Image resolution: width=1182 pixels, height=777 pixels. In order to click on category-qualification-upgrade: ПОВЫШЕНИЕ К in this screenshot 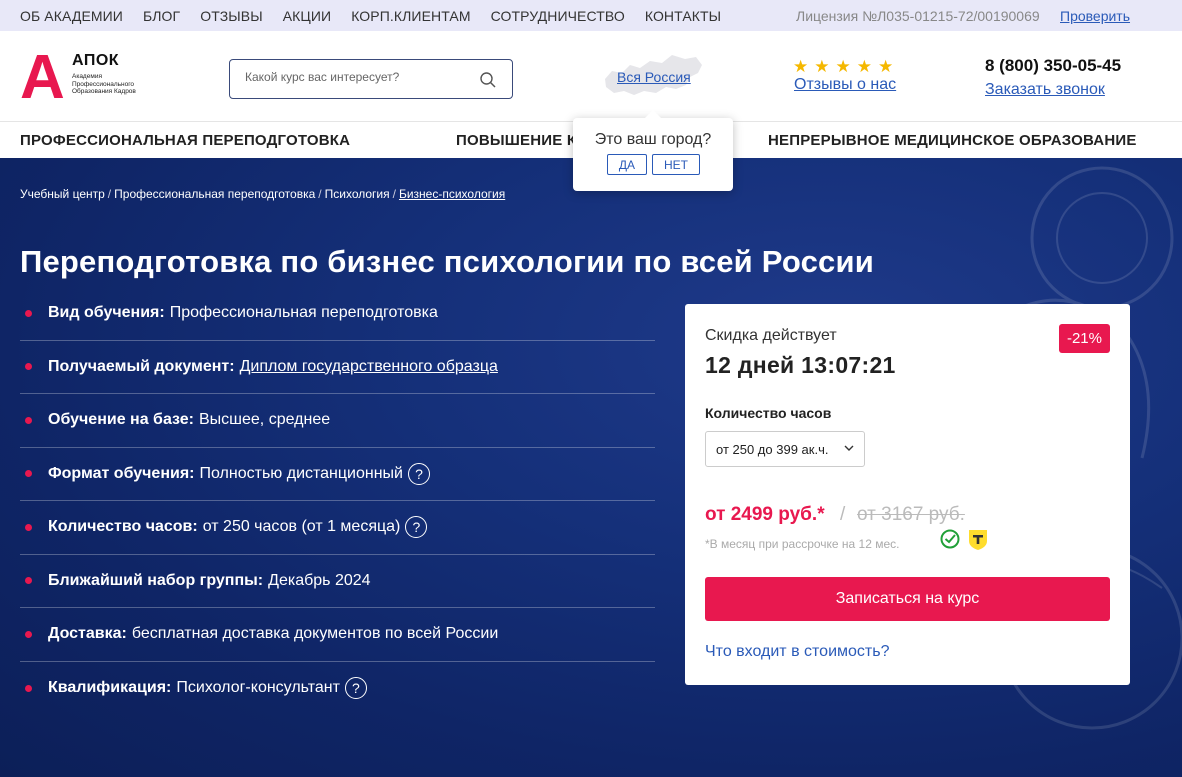, I will do `click(516, 140)`.